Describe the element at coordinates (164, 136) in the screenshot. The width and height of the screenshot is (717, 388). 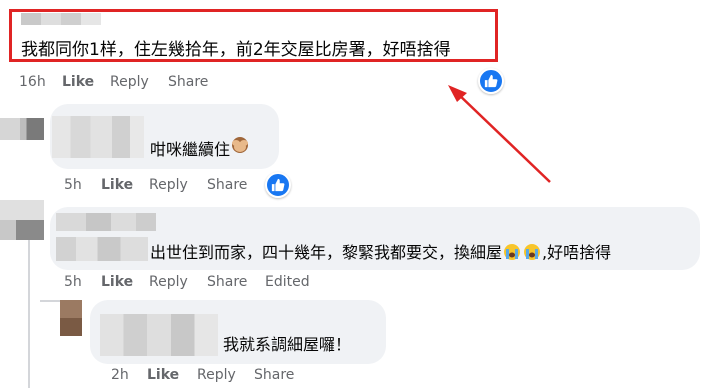
I see `comment-2-bubble: 咁咪繼續住` at that location.